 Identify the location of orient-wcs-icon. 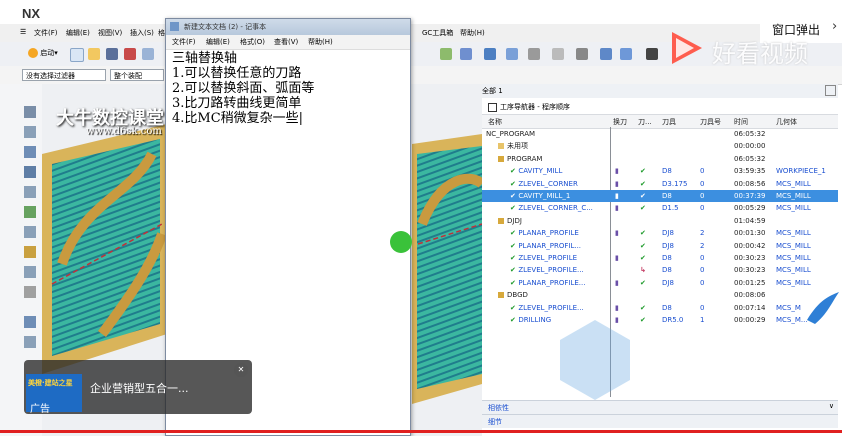
(626, 54).